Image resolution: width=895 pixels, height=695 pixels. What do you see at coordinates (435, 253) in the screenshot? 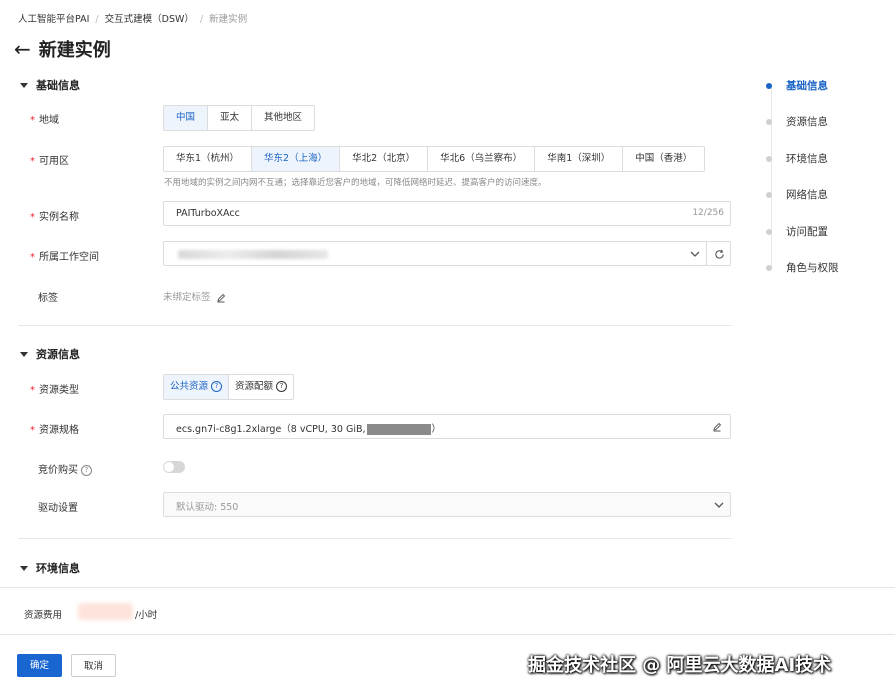
I see `workspace-select` at bounding box center [435, 253].